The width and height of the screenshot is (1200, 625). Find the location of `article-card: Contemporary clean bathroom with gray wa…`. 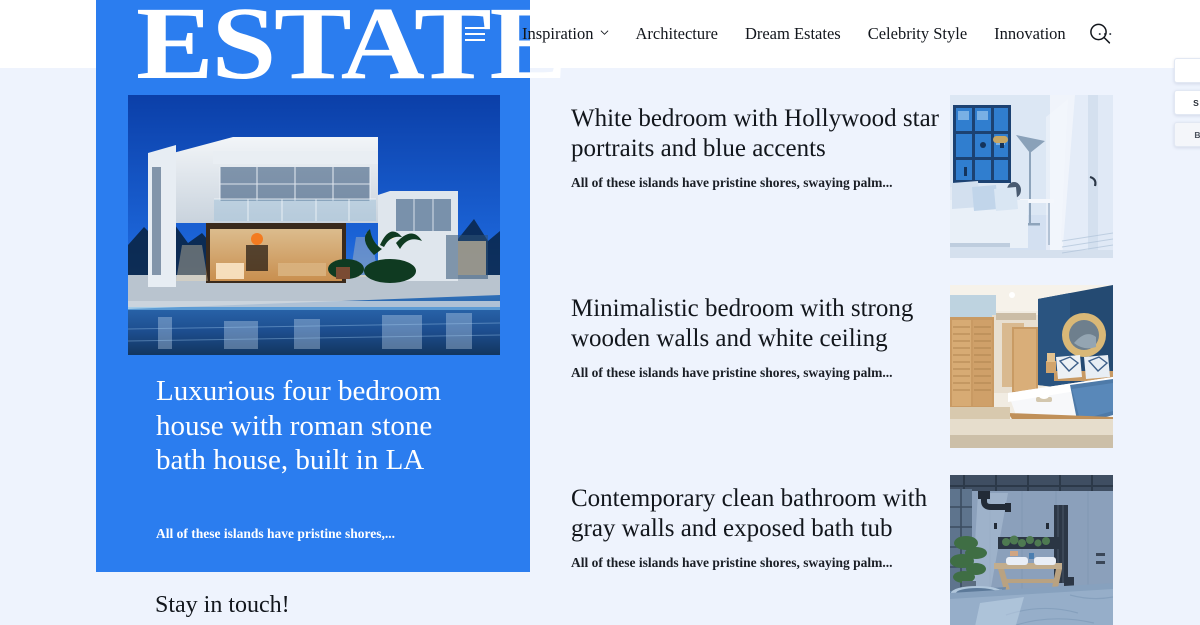

article-card: Contemporary clean bathroom with gray wa… is located at coordinates (842, 550).